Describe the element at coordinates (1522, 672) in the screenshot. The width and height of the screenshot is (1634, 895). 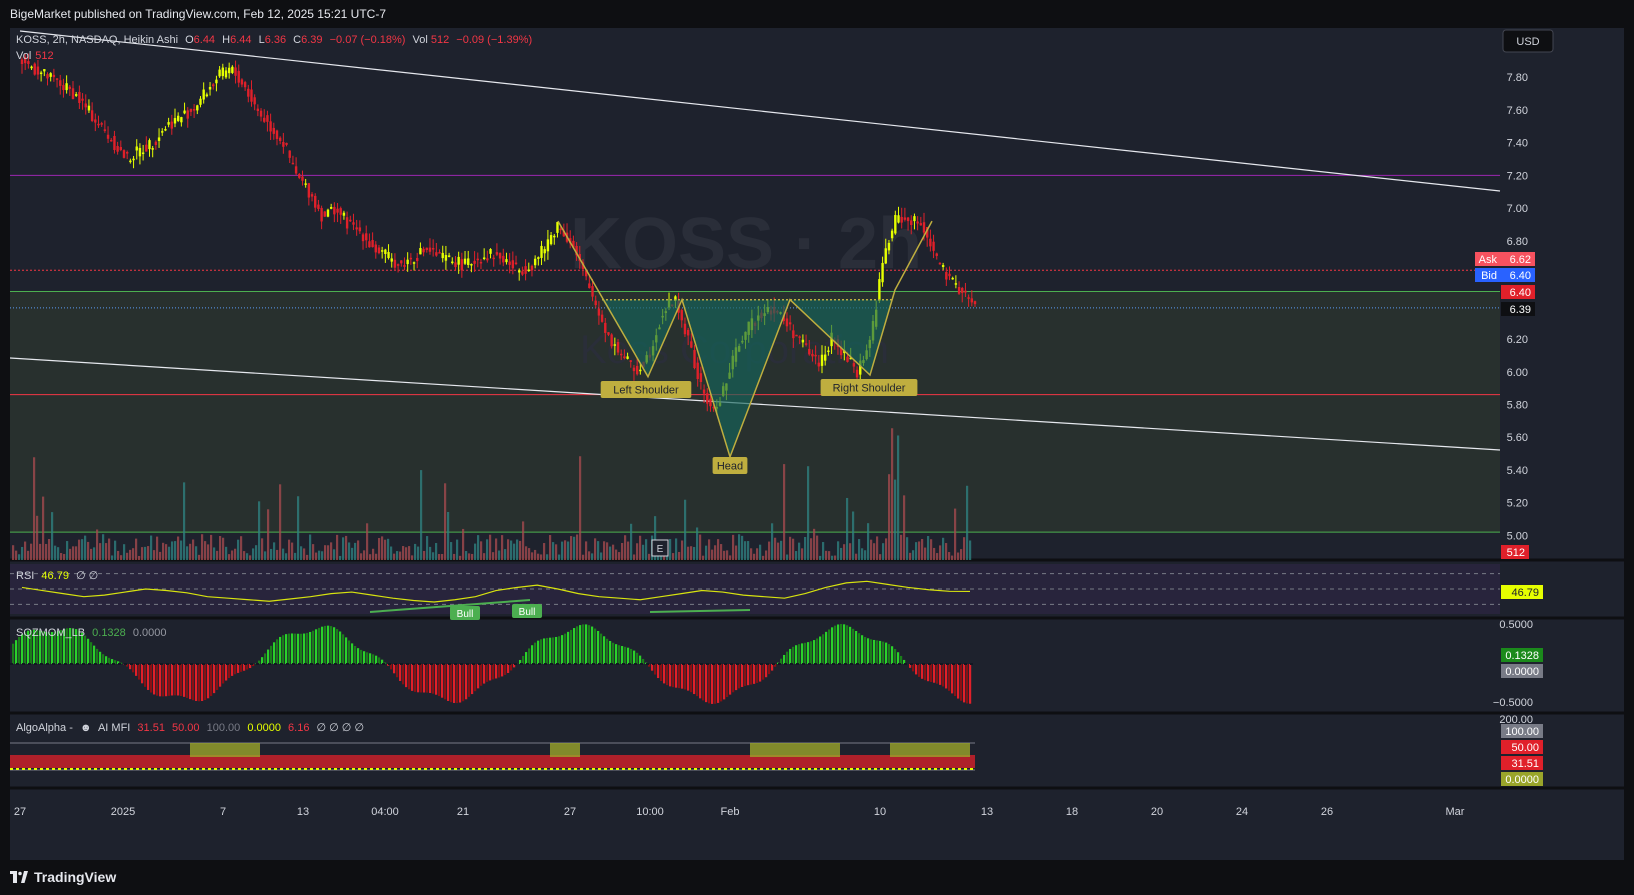
I see `sqz-badge-2-text: 0.0000` at that location.